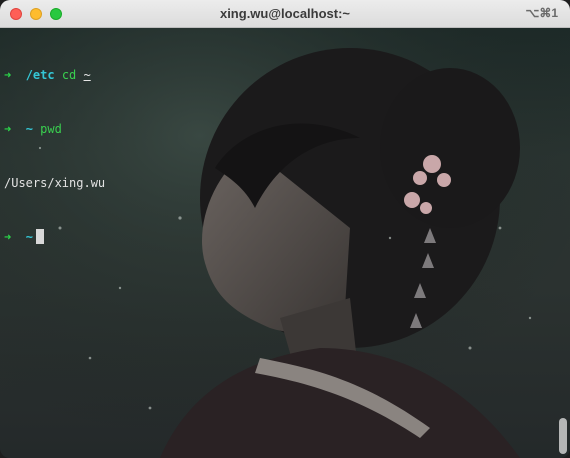 The height and width of the screenshot is (458, 570). What do you see at coordinates (450, 148) in the screenshot?
I see `hair-bun` at bounding box center [450, 148].